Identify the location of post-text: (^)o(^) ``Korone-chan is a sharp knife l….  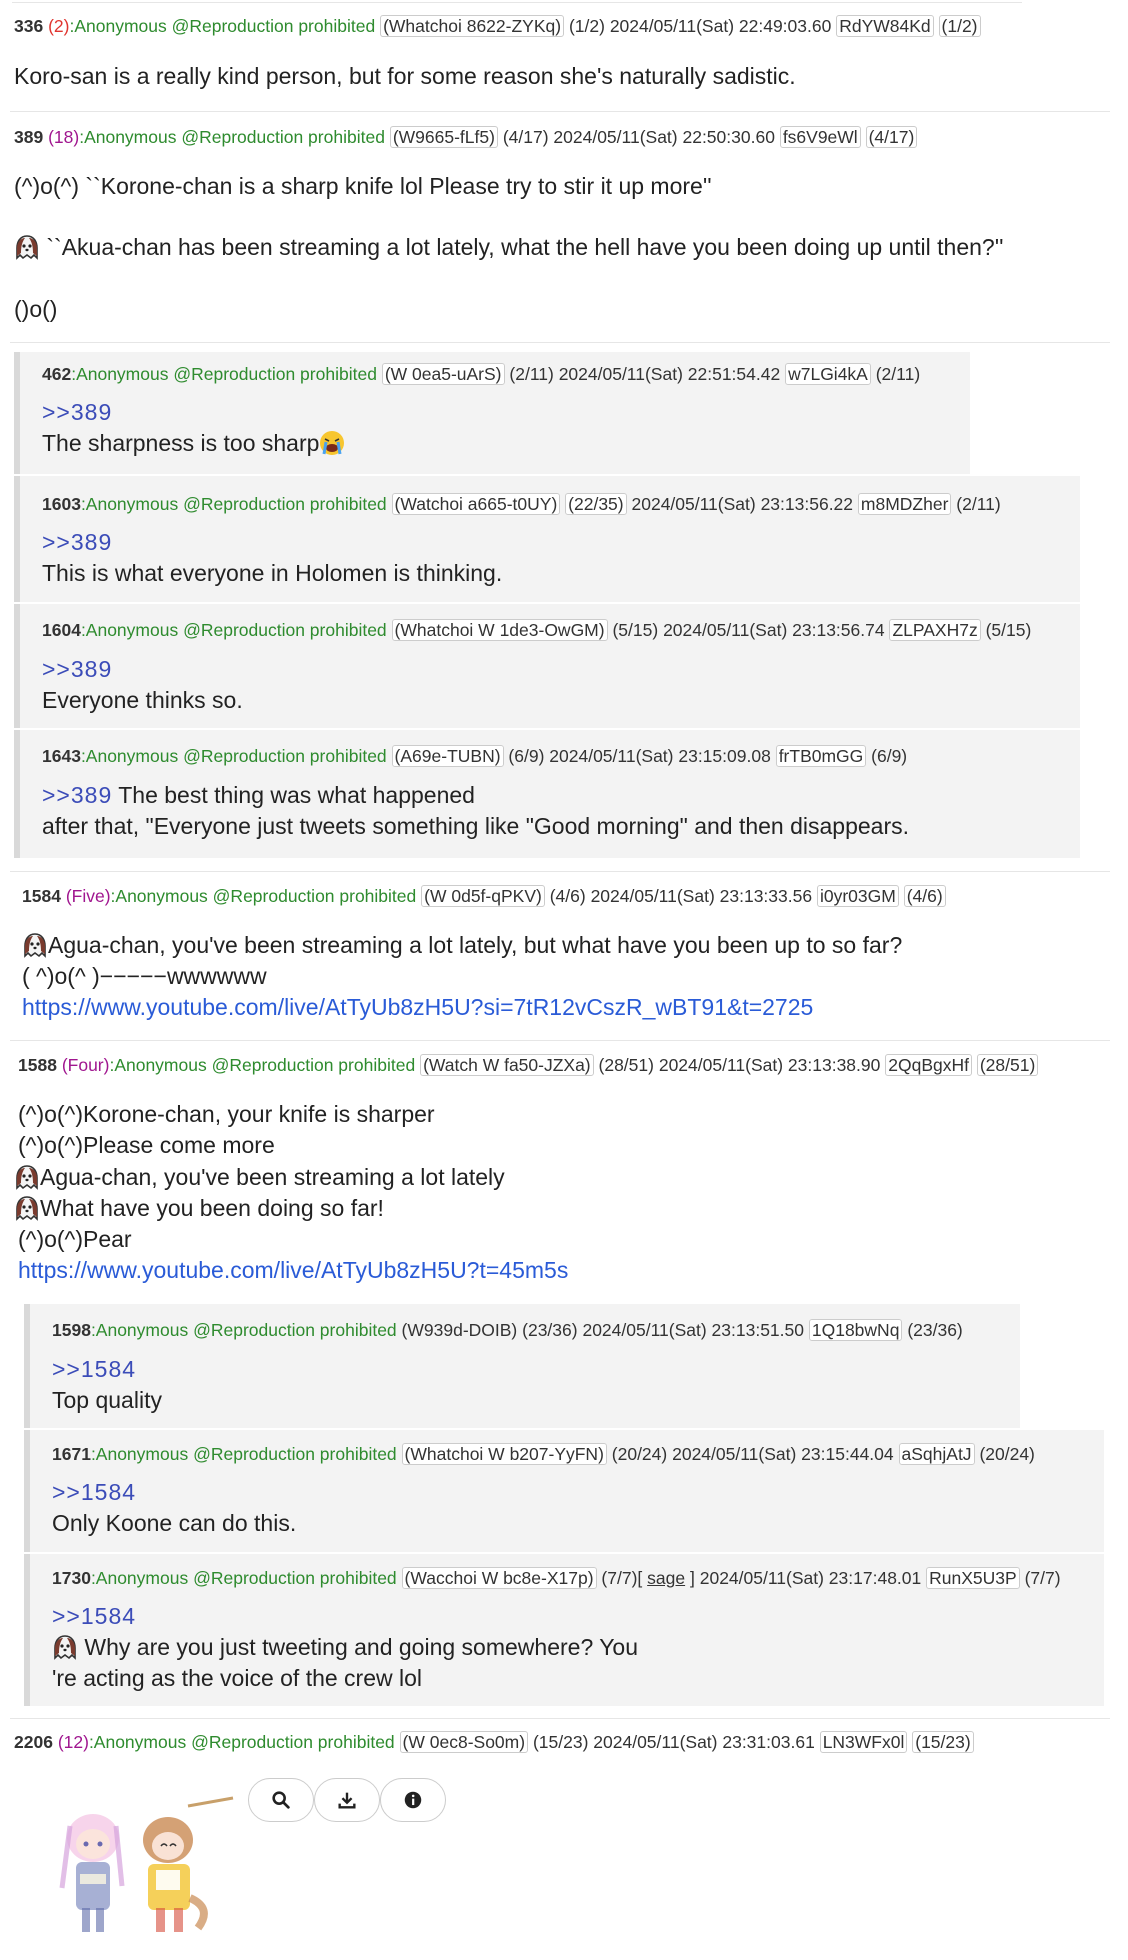
(363, 186).